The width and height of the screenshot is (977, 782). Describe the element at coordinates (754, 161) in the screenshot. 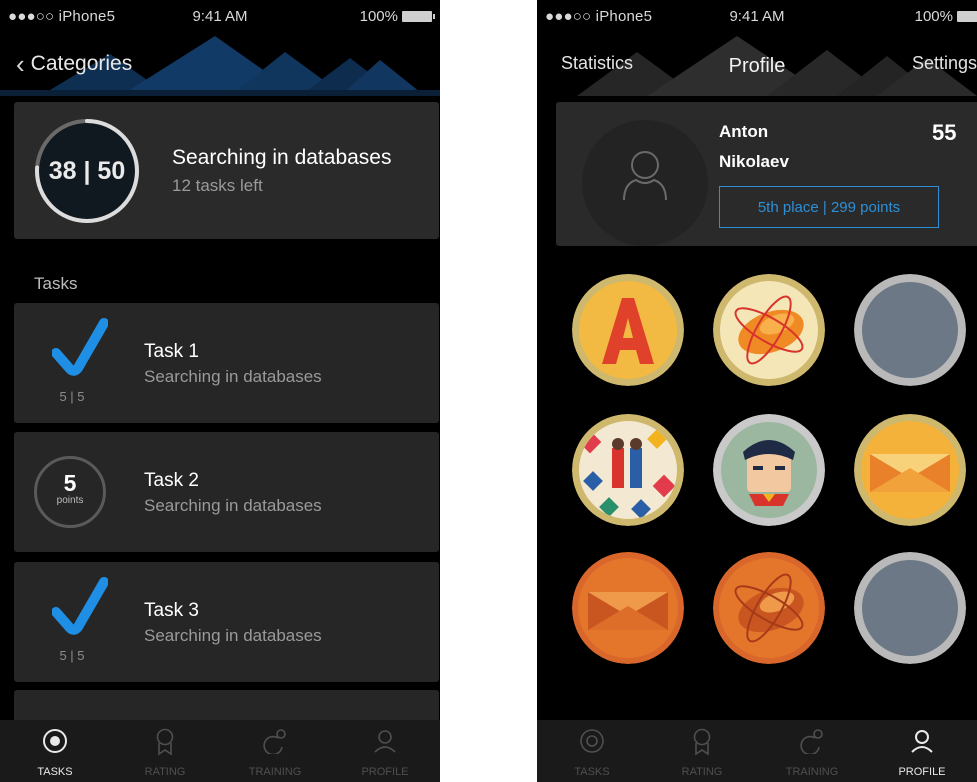

I see `last-name: Nikolaev` at that location.